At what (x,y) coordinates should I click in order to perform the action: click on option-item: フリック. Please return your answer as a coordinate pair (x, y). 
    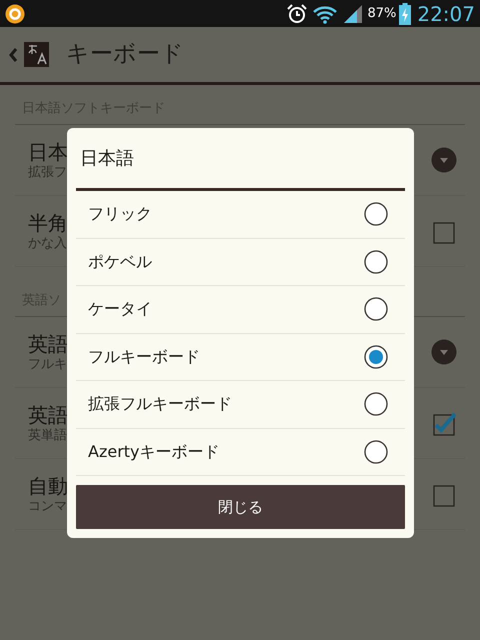
    Looking at the image, I should click on (240, 214).